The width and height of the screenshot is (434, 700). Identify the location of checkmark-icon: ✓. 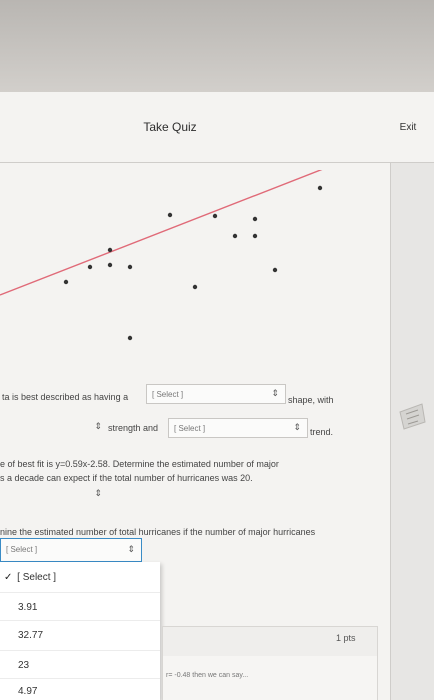
(8, 577).